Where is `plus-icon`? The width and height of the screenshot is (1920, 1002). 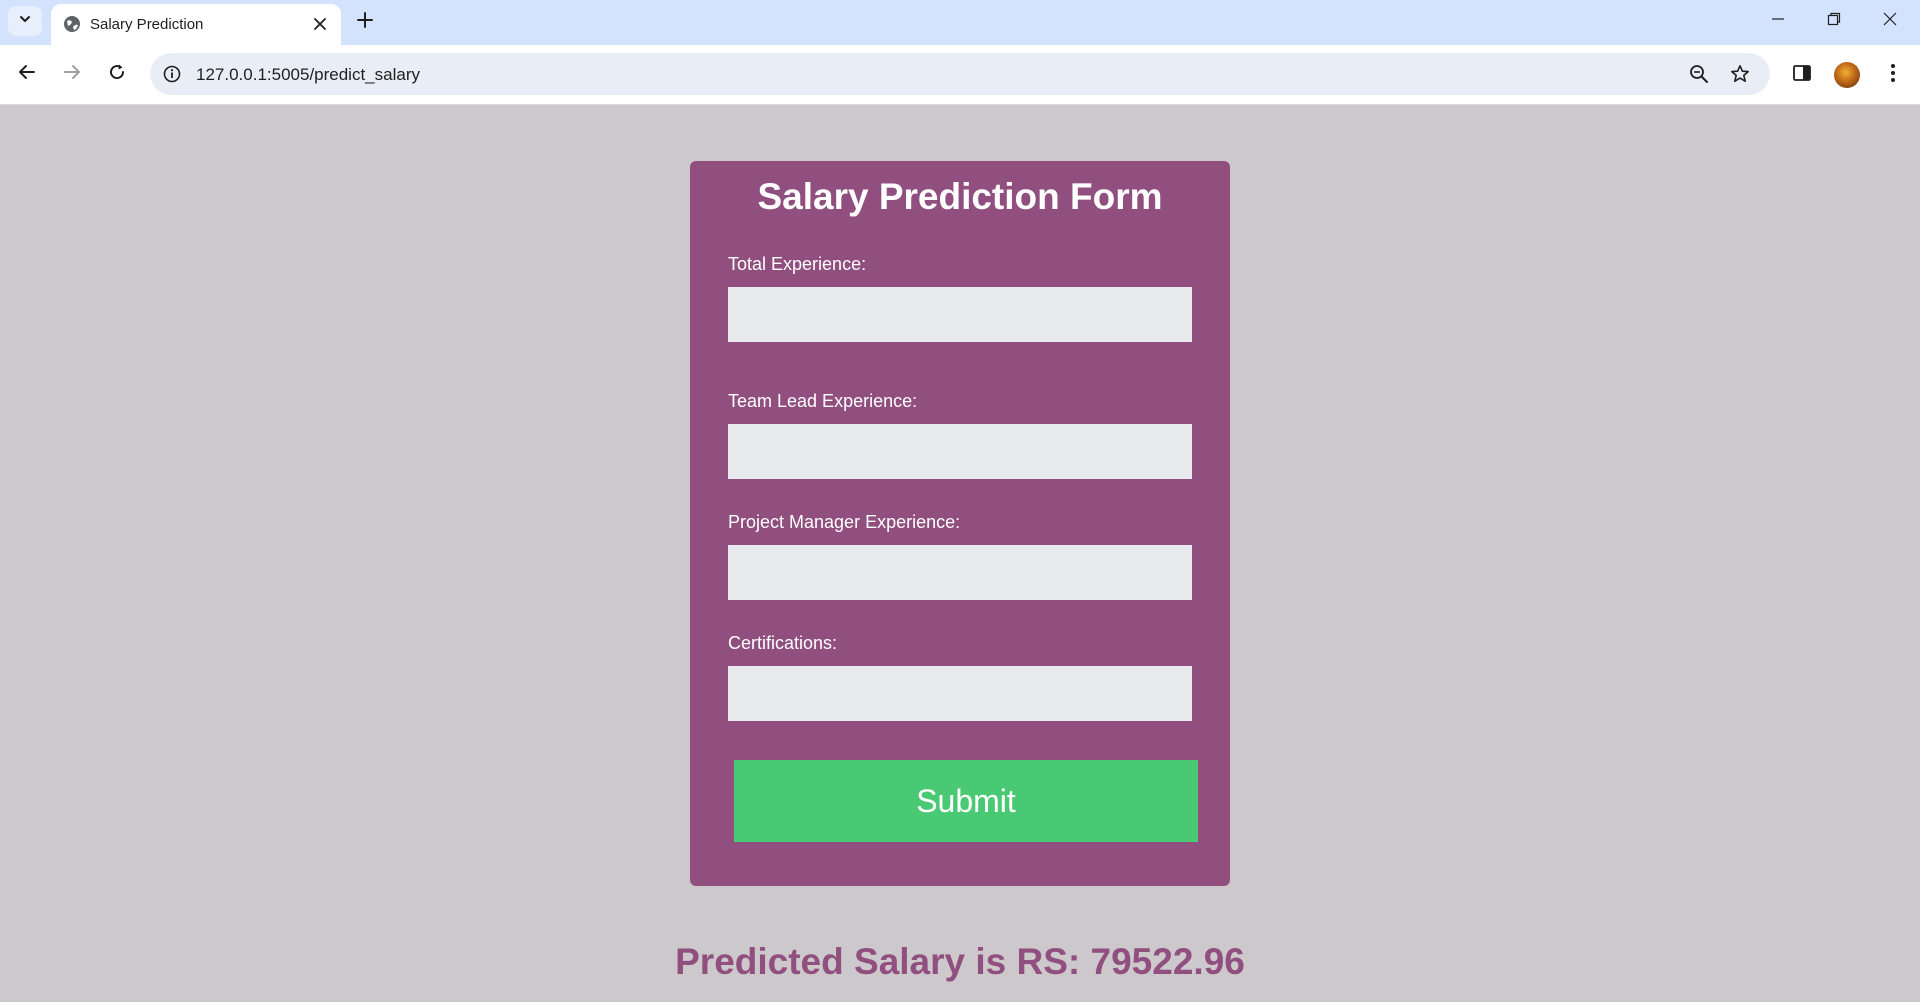 plus-icon is located at coordinates (365, 22).